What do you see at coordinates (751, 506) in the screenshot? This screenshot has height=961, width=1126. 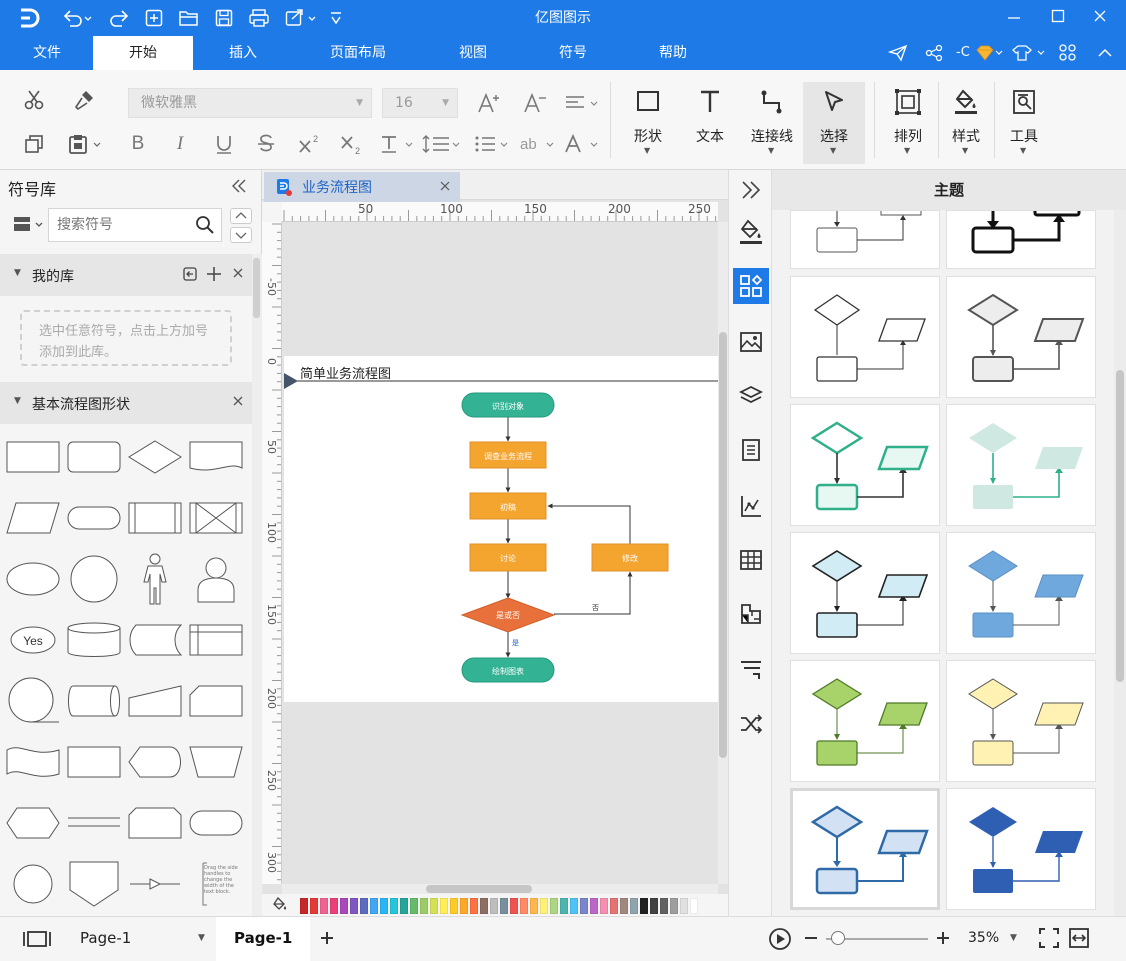 I see `data-chart-panel-icon` at bounding box center [751, 506].